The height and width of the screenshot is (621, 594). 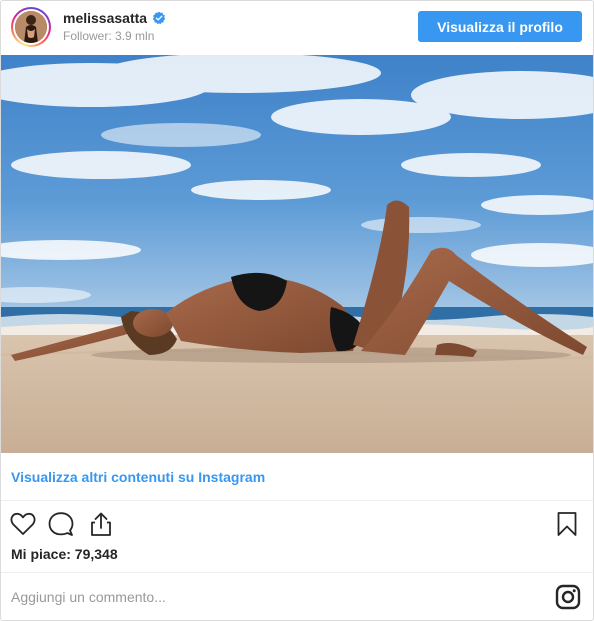 I want to click on instagram-icon, so click(x=568, y=597).